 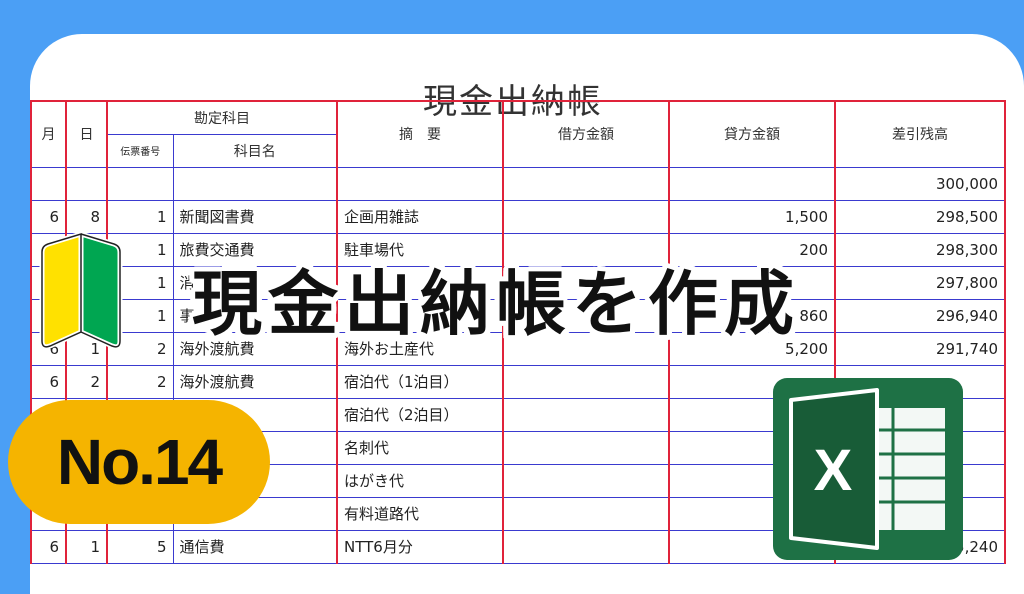 What do you see at coordinates (140, 546) in the screenshot?
I see `cell-slip-no: 5` at bounding box center [140, 546].